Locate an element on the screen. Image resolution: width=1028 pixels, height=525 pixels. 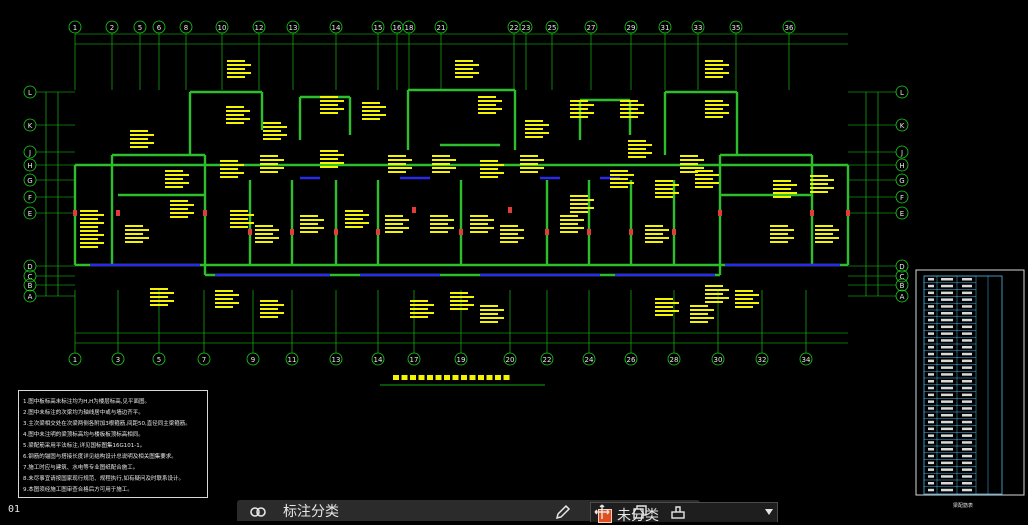
stamp-icon is located at coordinates (678, 512).